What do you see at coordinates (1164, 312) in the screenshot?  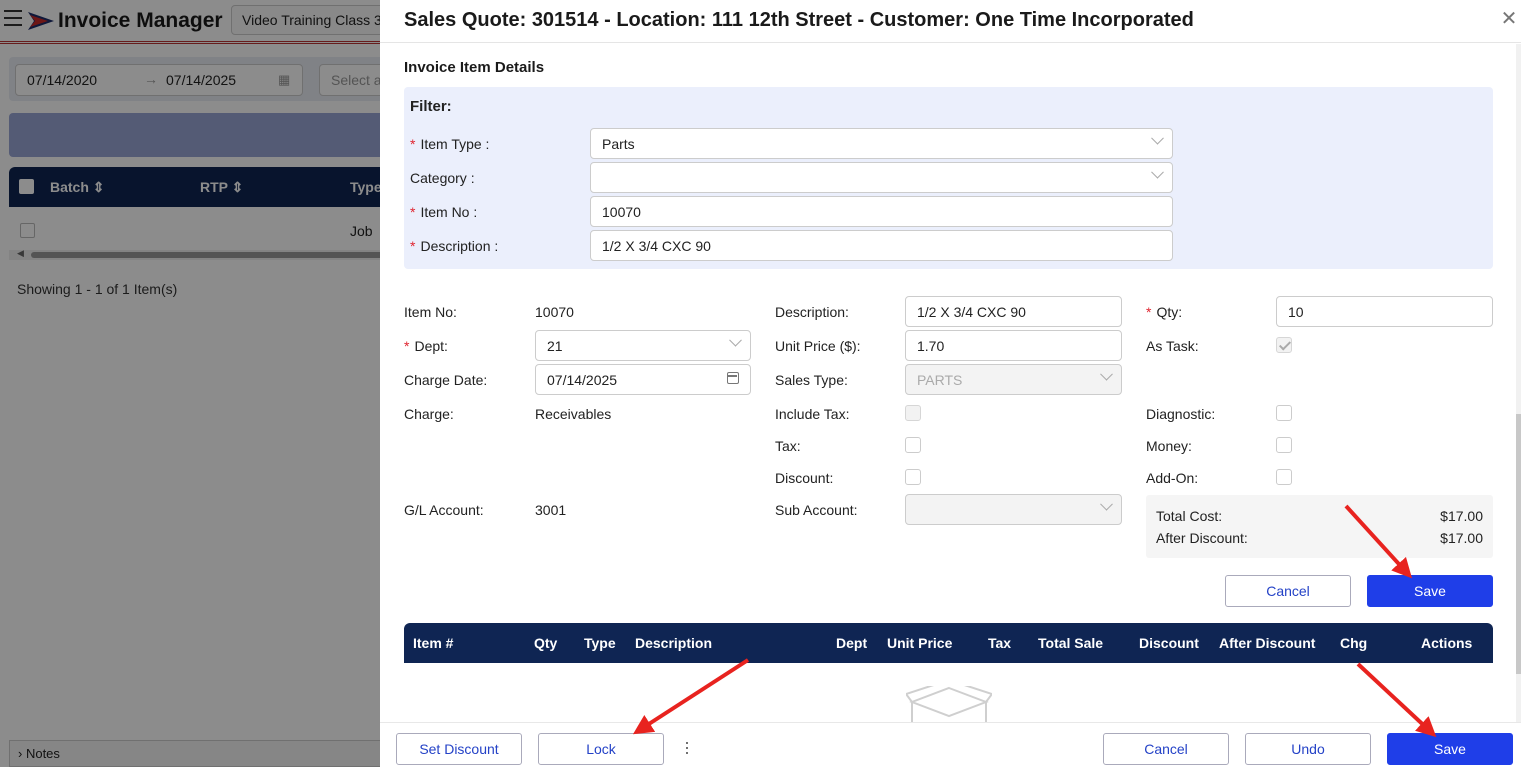 I see `qty-label: * Qty:` at bounding box center [1164, 312].